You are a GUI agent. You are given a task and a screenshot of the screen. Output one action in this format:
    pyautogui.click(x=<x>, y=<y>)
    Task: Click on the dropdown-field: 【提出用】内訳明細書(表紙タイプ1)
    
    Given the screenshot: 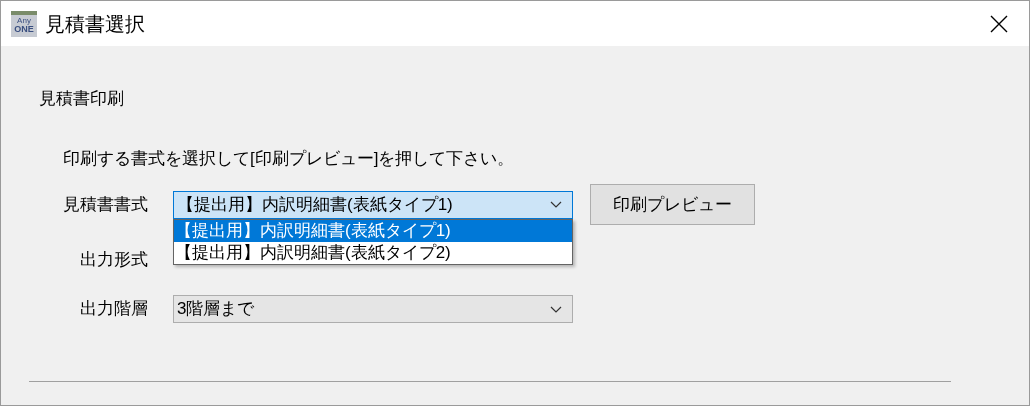 What is the action you would take?
    pyautogui.click(x=373, y=204)
    